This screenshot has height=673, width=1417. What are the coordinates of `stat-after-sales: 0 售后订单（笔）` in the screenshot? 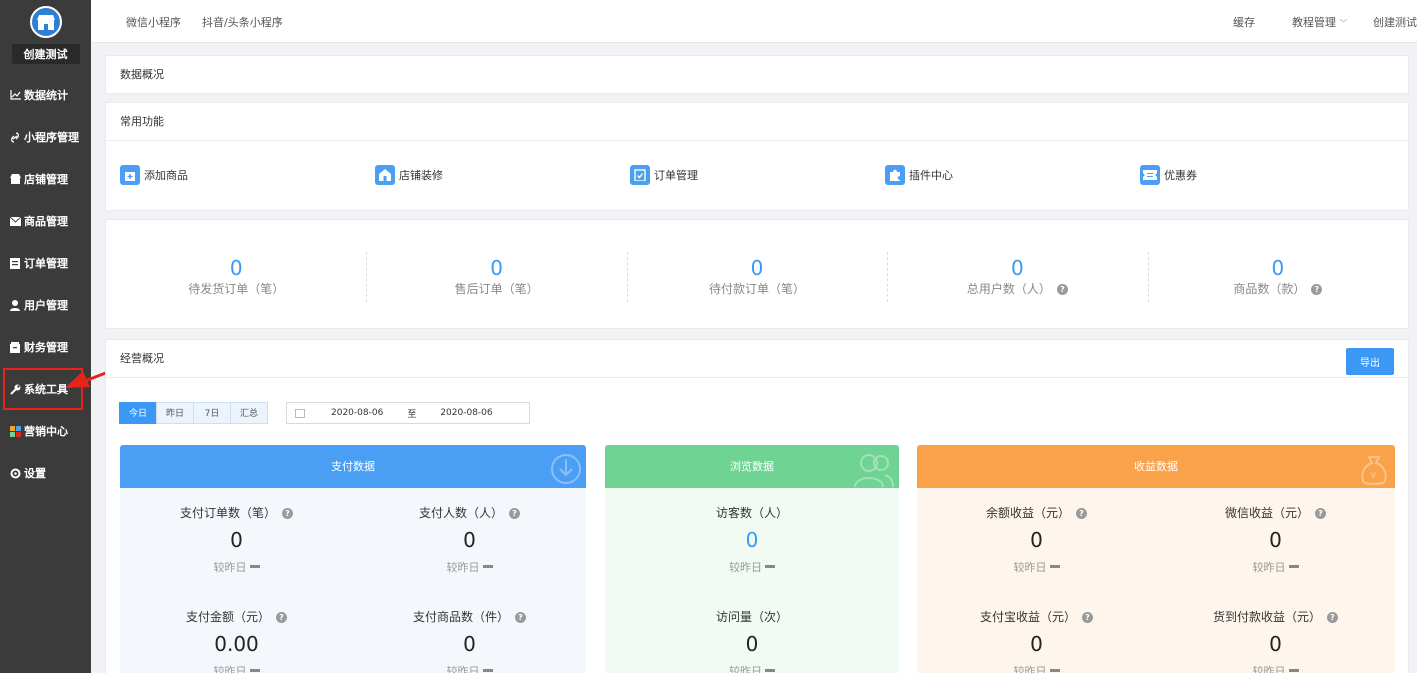 It's located at (496, 277).